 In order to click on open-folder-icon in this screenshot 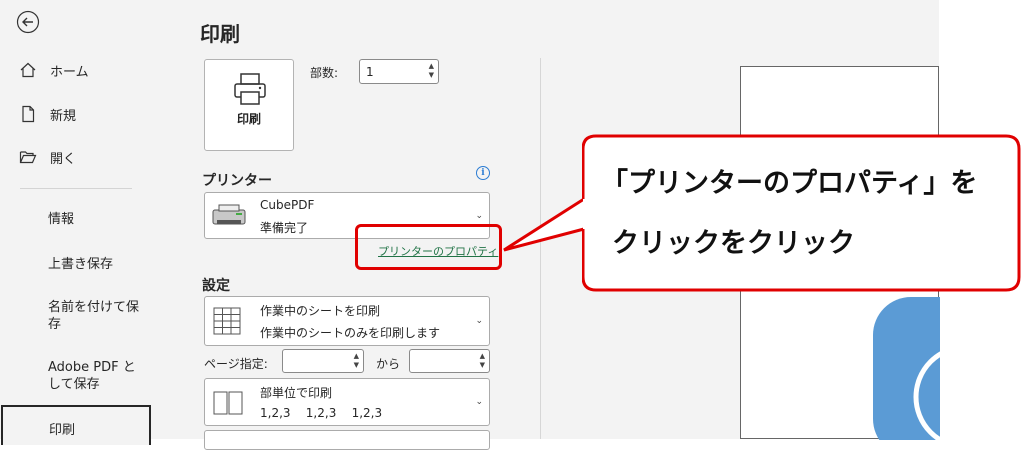, I will do `click(28, 157)`.